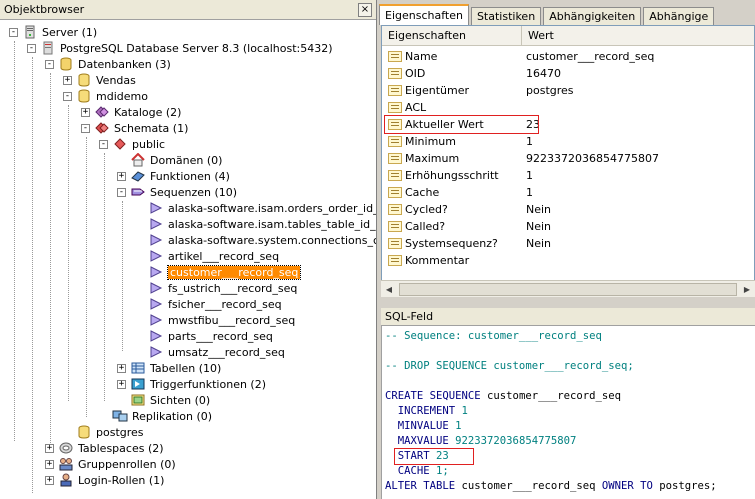 The height and width of the screenshot is (499, 755). What do you see at coordinates (66, 64) in the screenshot?
I see `databases-icon` at bounding box center [66, 64].